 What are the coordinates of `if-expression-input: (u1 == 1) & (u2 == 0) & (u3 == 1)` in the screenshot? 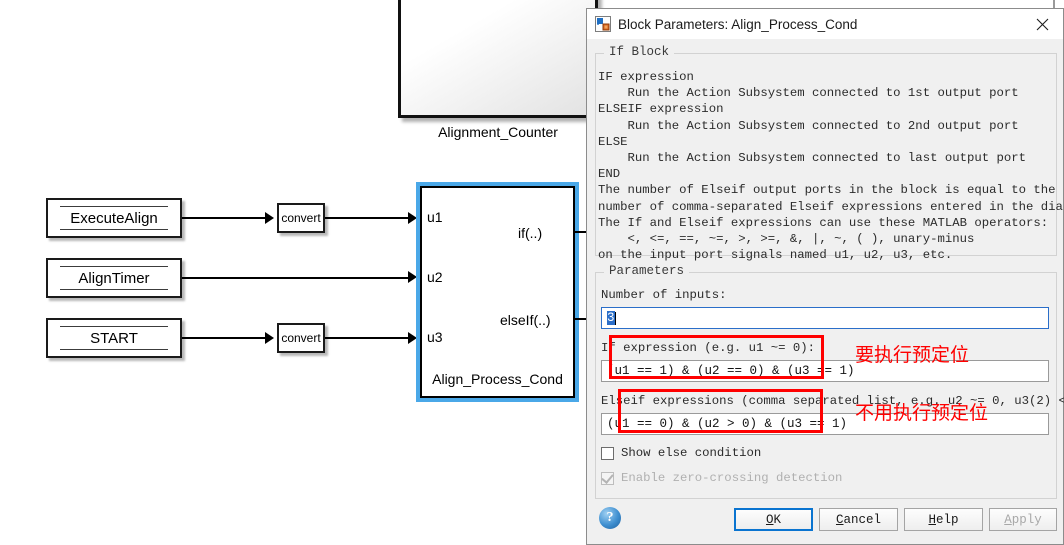 It's located at (825, 371).